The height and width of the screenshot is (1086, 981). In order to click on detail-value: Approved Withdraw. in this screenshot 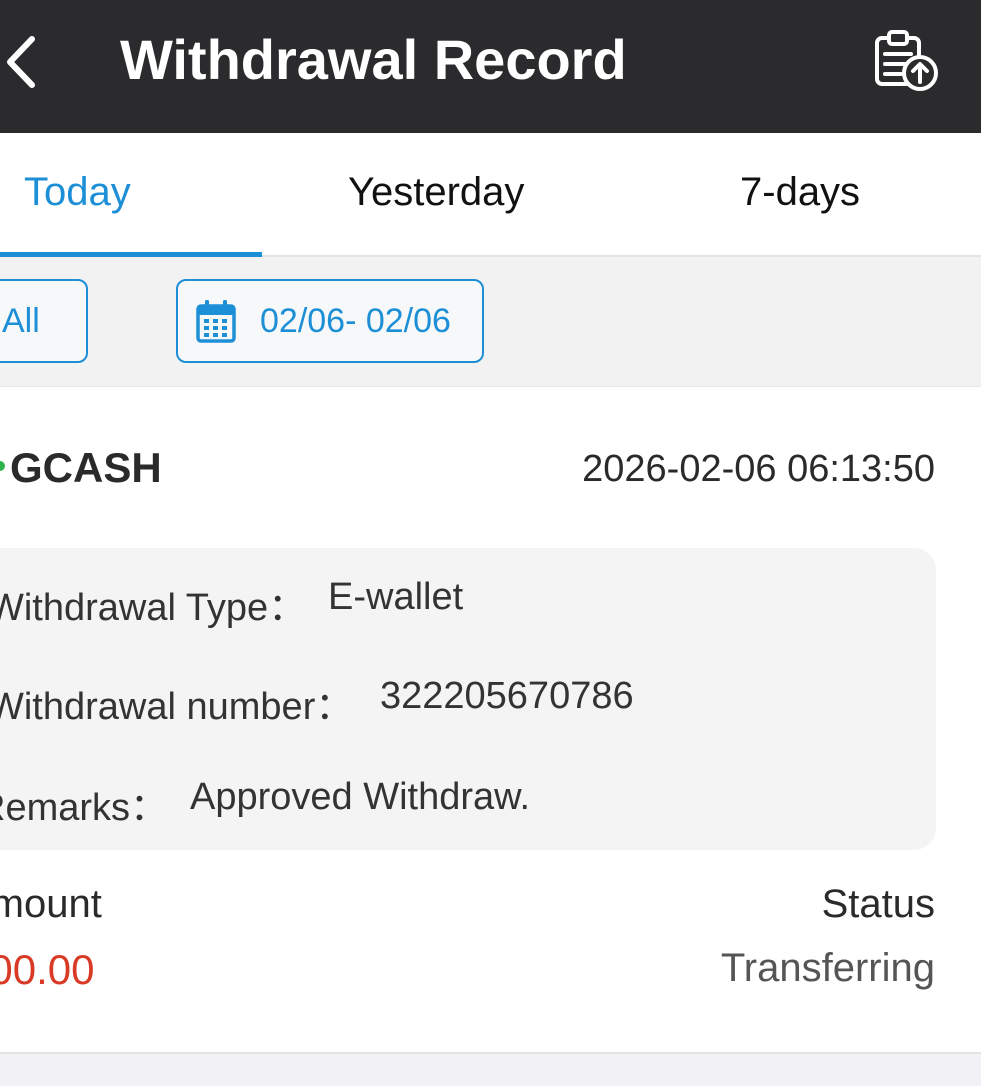, I will do `click(360, 797)`.